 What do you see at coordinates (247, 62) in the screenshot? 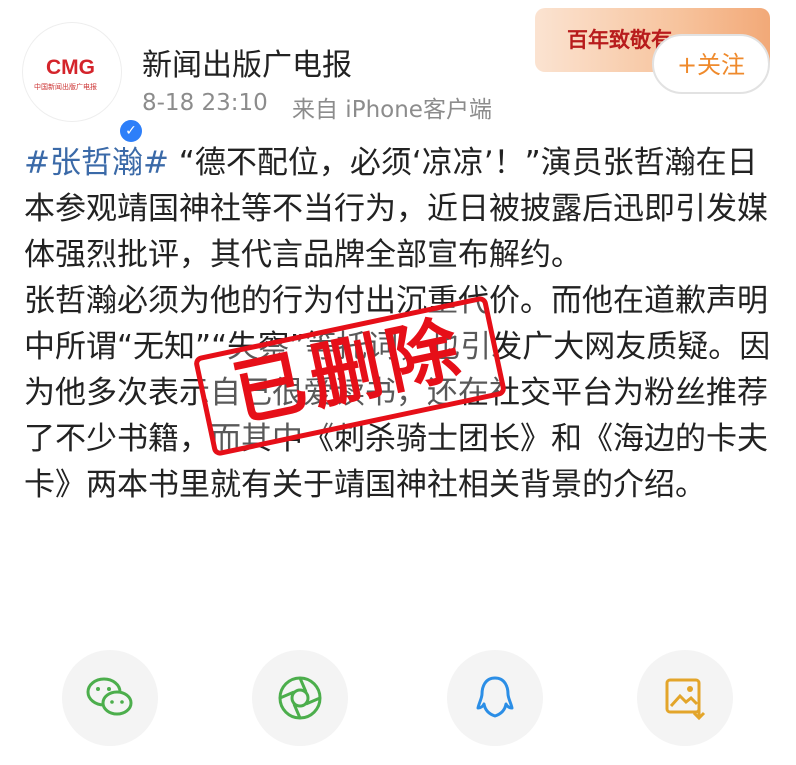
I see `account-name: 新闻出版广电报` at bounding box center [247, 62].